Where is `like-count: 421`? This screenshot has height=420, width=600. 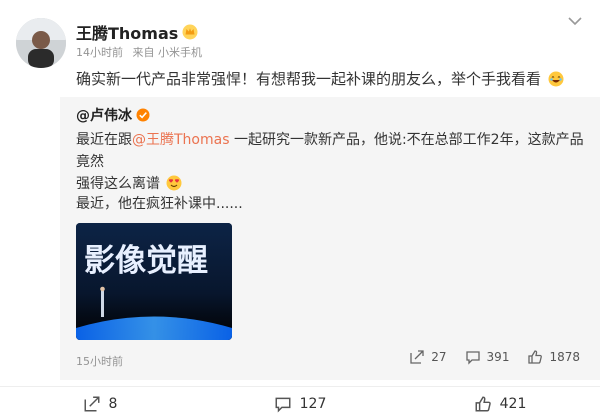
like-count: 421 is located at coordinates (513, 403).